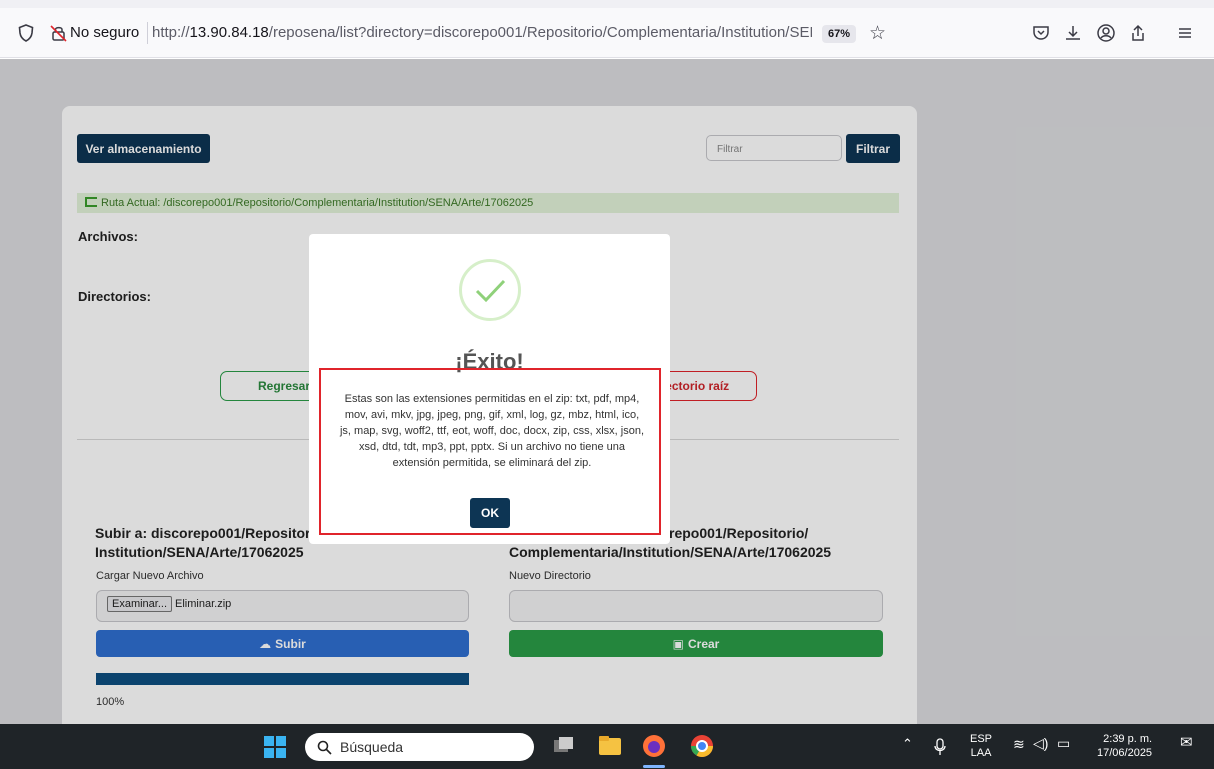  I want to click on success-check-icon, so click(490, 290).